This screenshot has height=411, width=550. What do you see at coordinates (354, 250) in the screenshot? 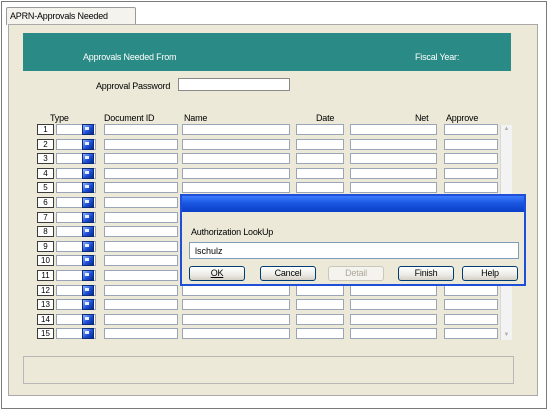
I see `authorization-lookup-input: lschulz` at bounding box center [354, 250].